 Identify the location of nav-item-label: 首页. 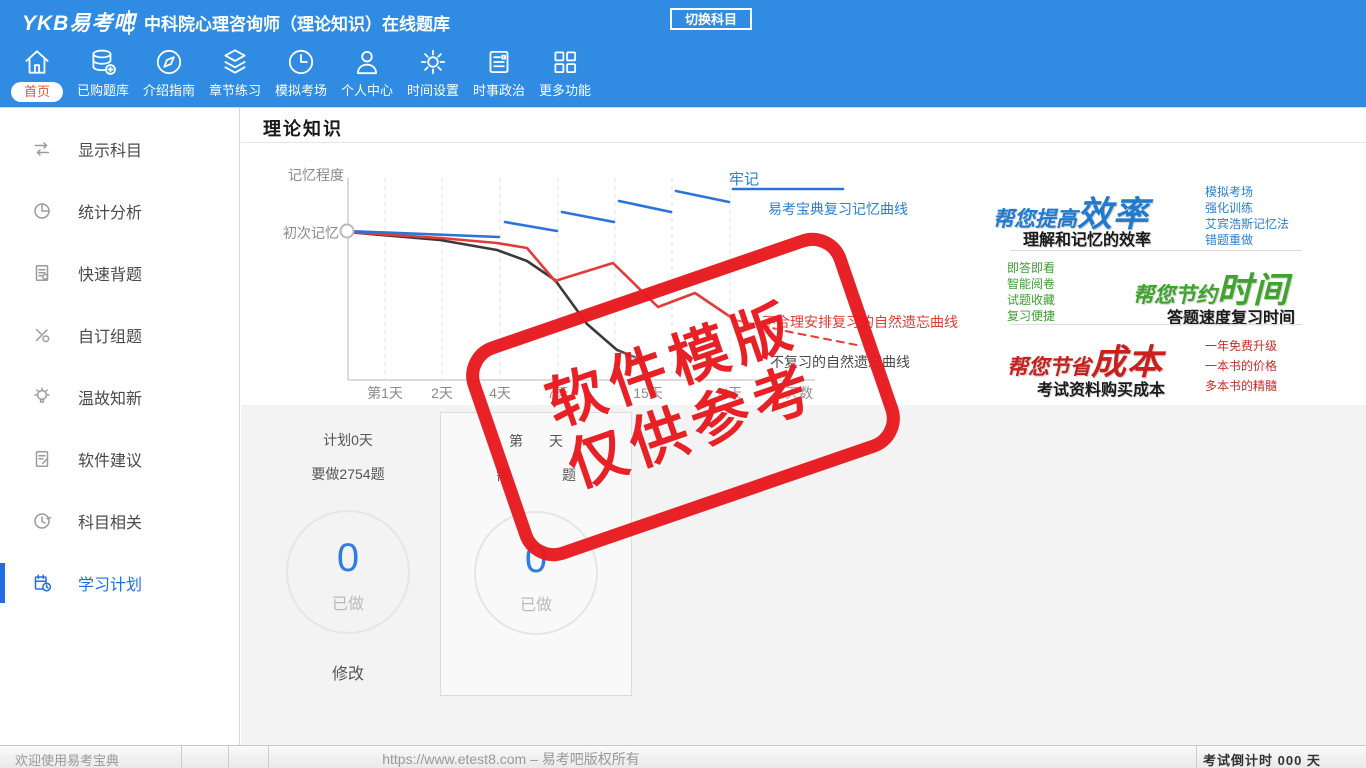
(36, 92).